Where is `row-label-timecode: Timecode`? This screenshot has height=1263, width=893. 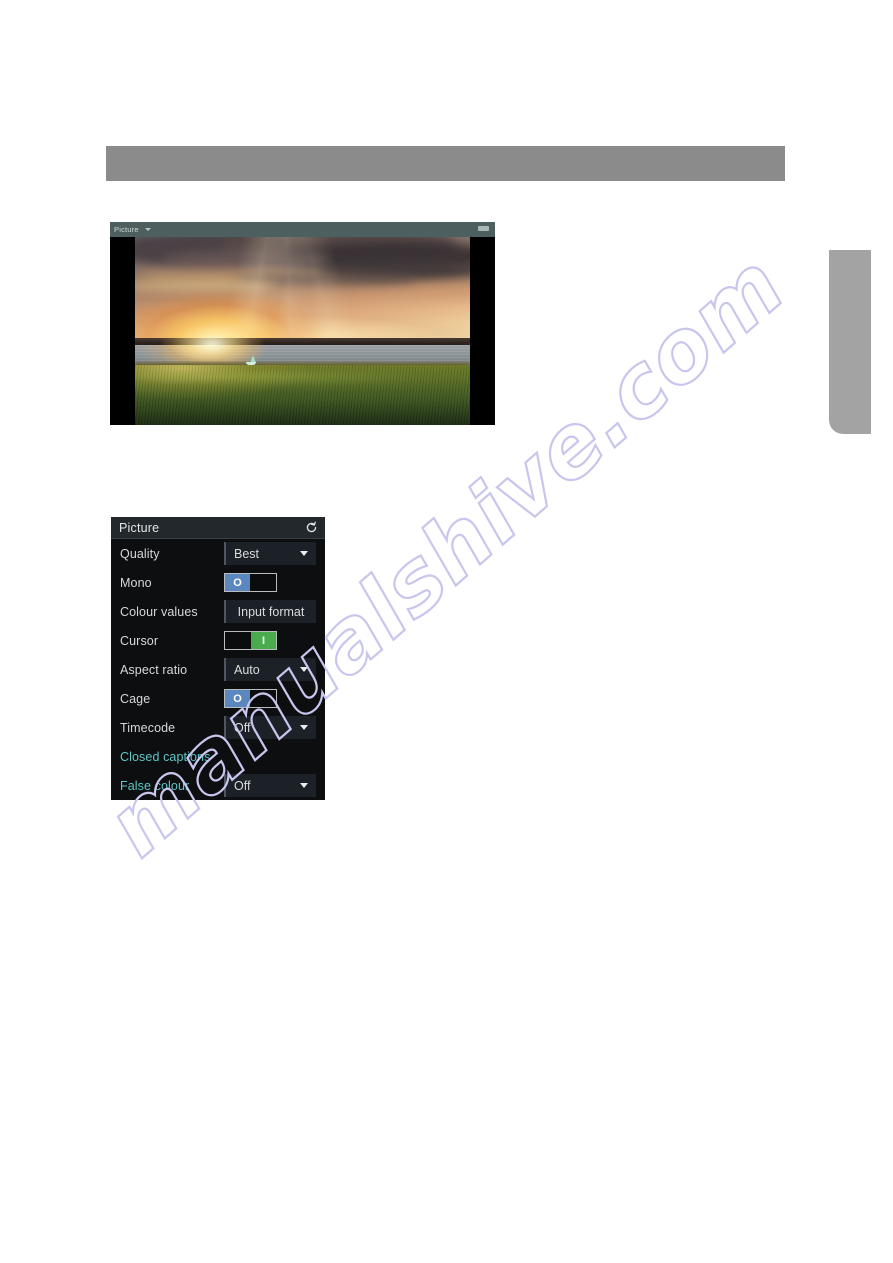 row-label-timecode: Timecode is located at coordinates (148, 727).